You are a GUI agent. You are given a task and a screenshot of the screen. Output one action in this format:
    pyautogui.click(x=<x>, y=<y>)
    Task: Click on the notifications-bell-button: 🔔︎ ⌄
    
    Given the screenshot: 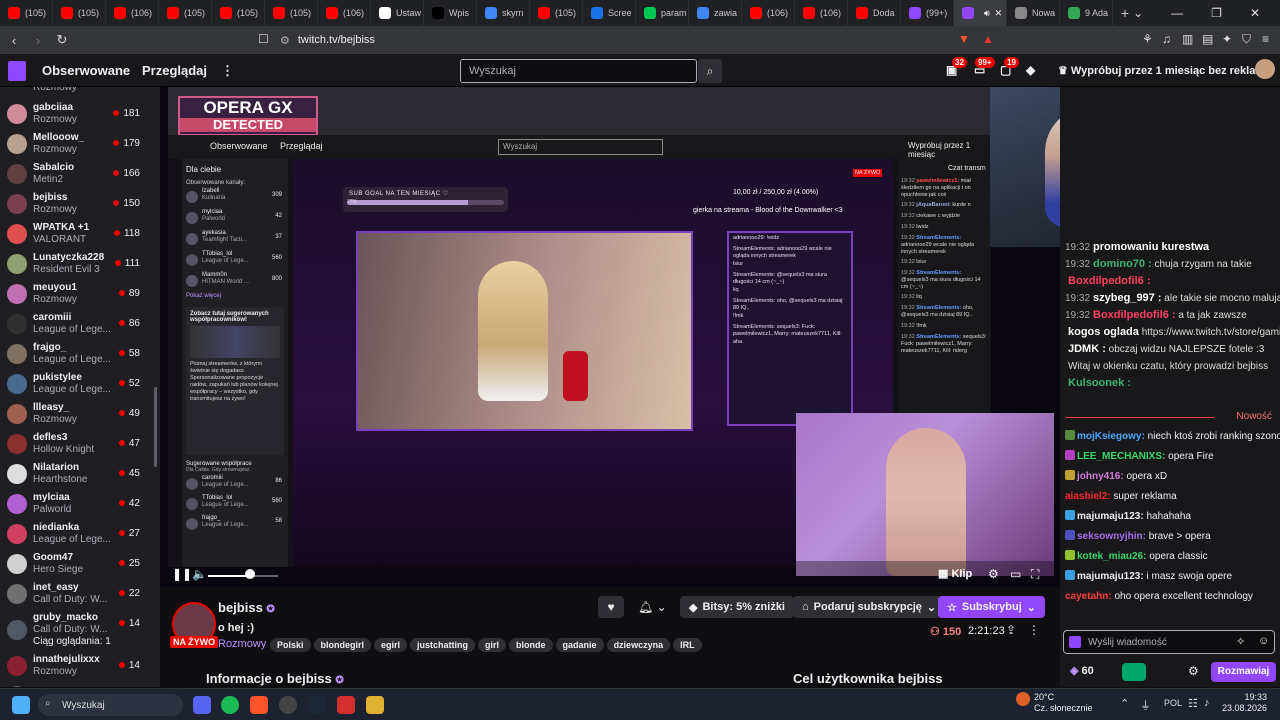 What is the action you would take?
    pyautogui.click(x=652, y=607)
    